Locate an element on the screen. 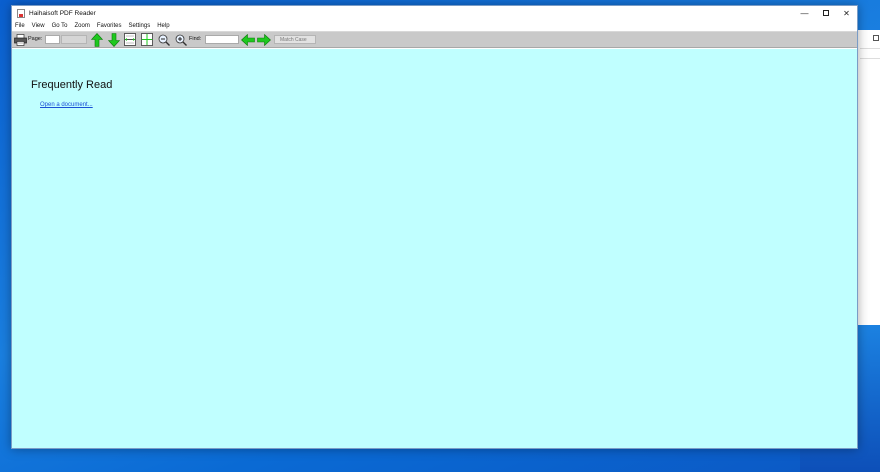 The image size is (880, 472). frequently-read-heading: Frequently Read is located at coordinates (72, 85).